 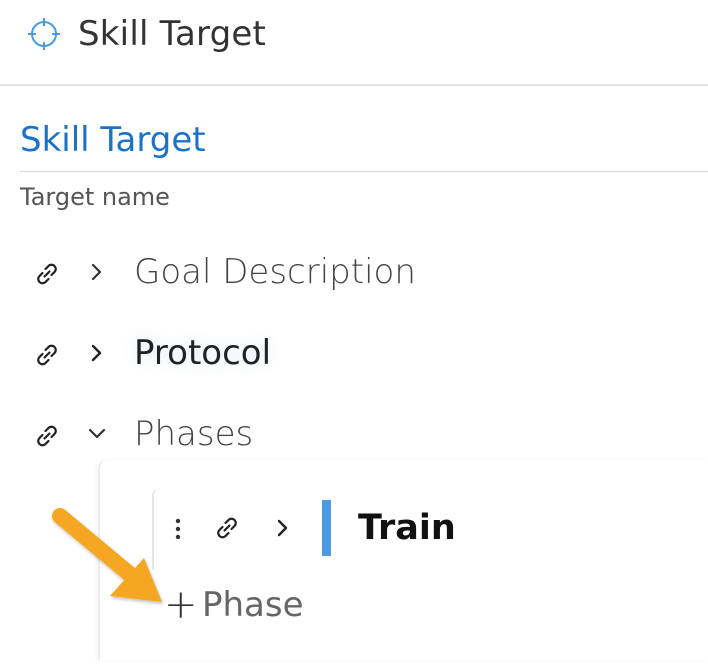 I want to click on crosshair-icon, so click(x=44, y=34).